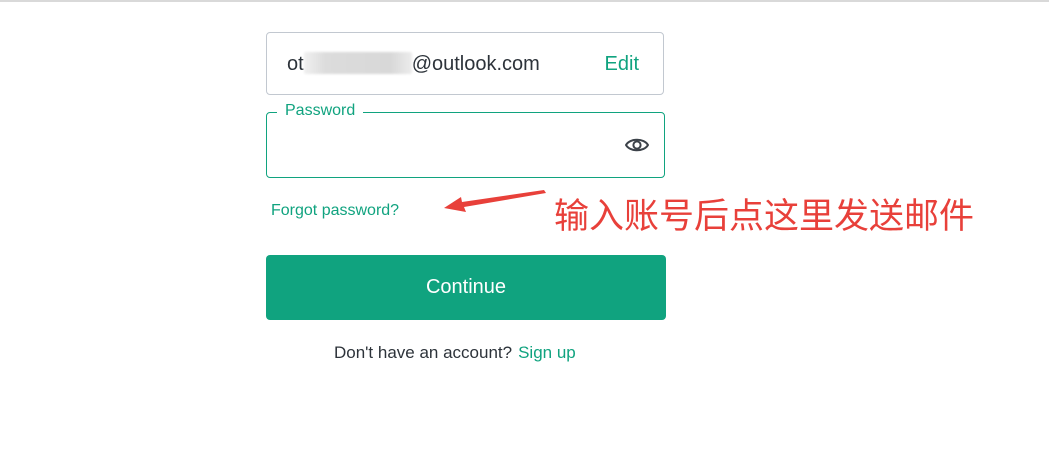 The image size is (1049, 456). I want to click on password-label: Password, so click(320, 111).